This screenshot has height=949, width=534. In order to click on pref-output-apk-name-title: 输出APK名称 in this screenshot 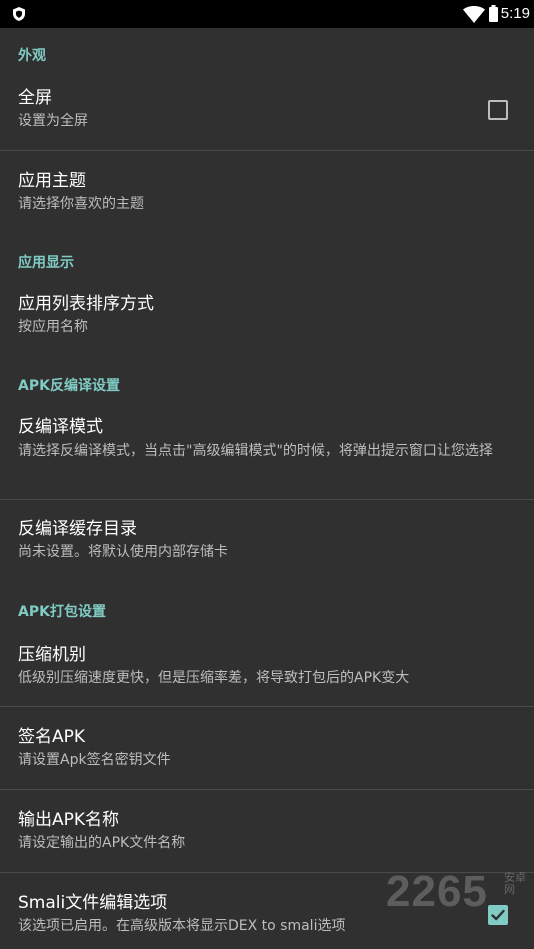, I will do `click(69, 820)`.